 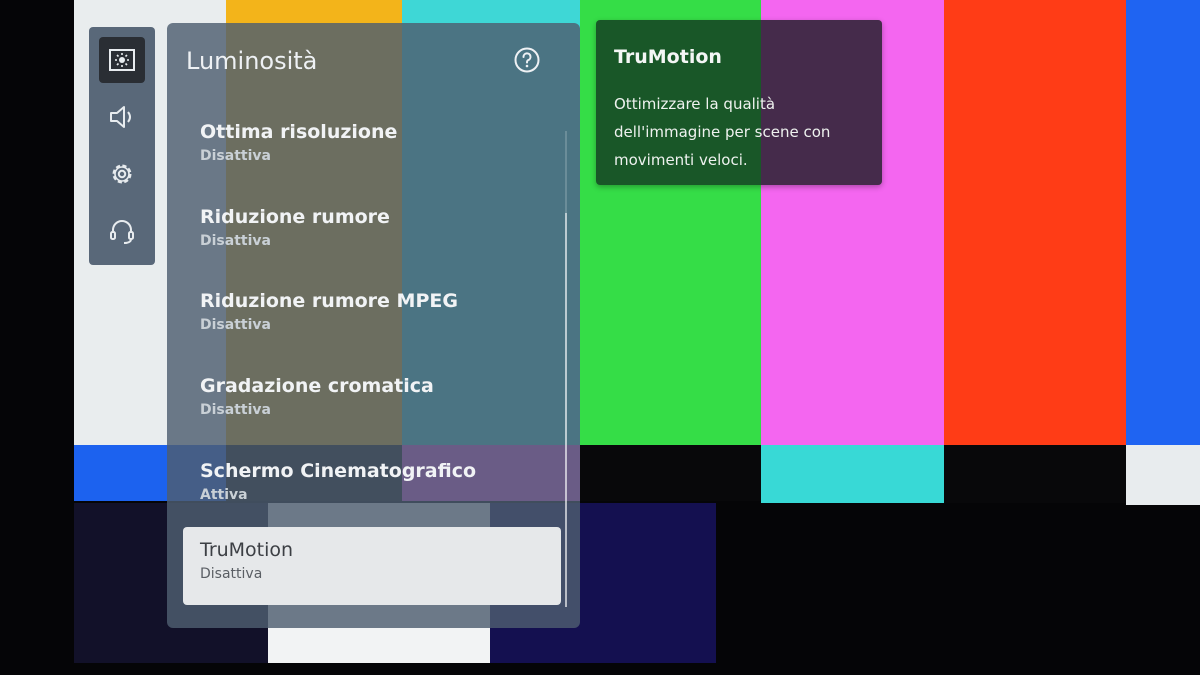 I want to click on panel-title: Luminosità, so click(x=252, y=61).